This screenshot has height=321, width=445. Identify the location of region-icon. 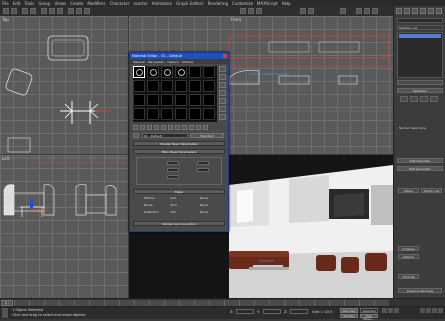
(60, 11).